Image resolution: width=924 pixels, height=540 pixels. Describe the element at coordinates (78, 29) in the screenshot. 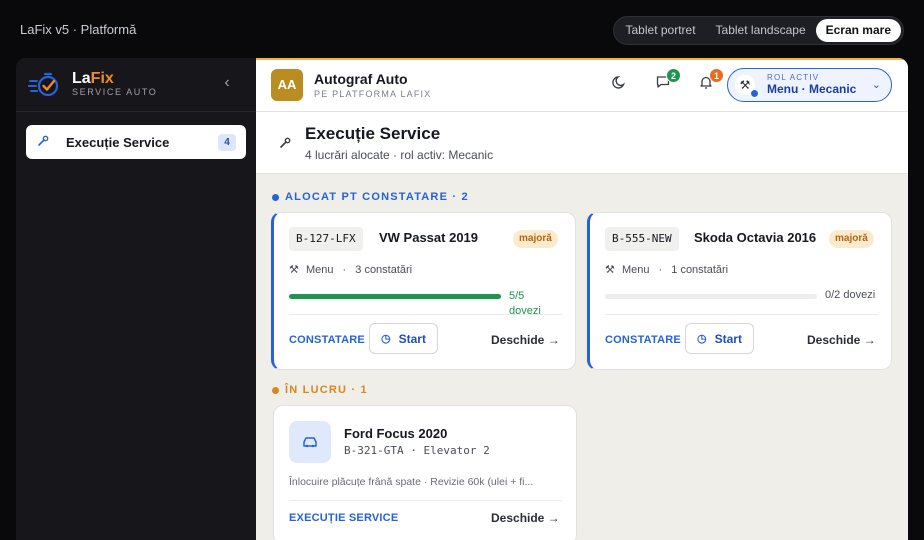

I see `window-title: LaFix v5 · Platformă` at that location.